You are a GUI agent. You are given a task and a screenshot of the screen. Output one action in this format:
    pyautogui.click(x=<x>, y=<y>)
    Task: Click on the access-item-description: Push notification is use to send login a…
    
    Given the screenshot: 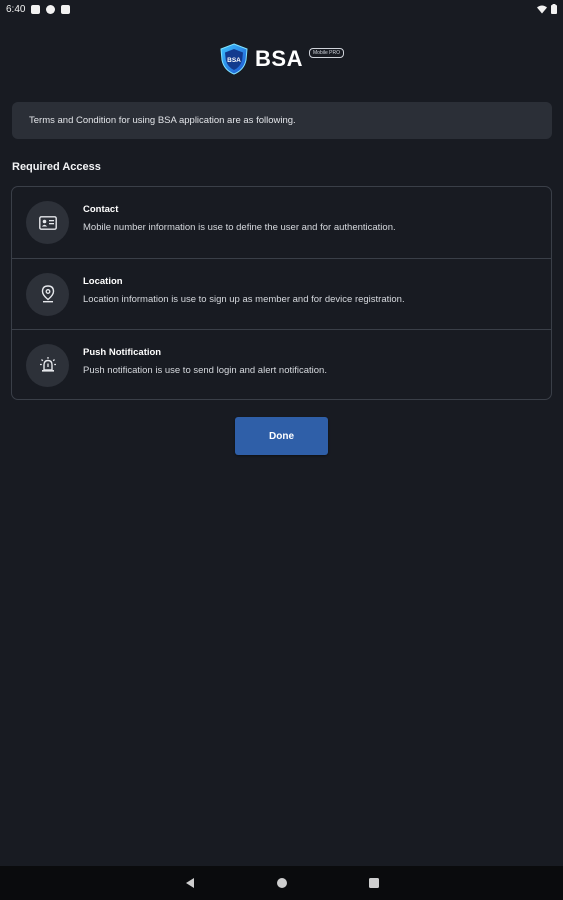 What is the action you would take?
    pyautogui.click(x=205, y=370)
    